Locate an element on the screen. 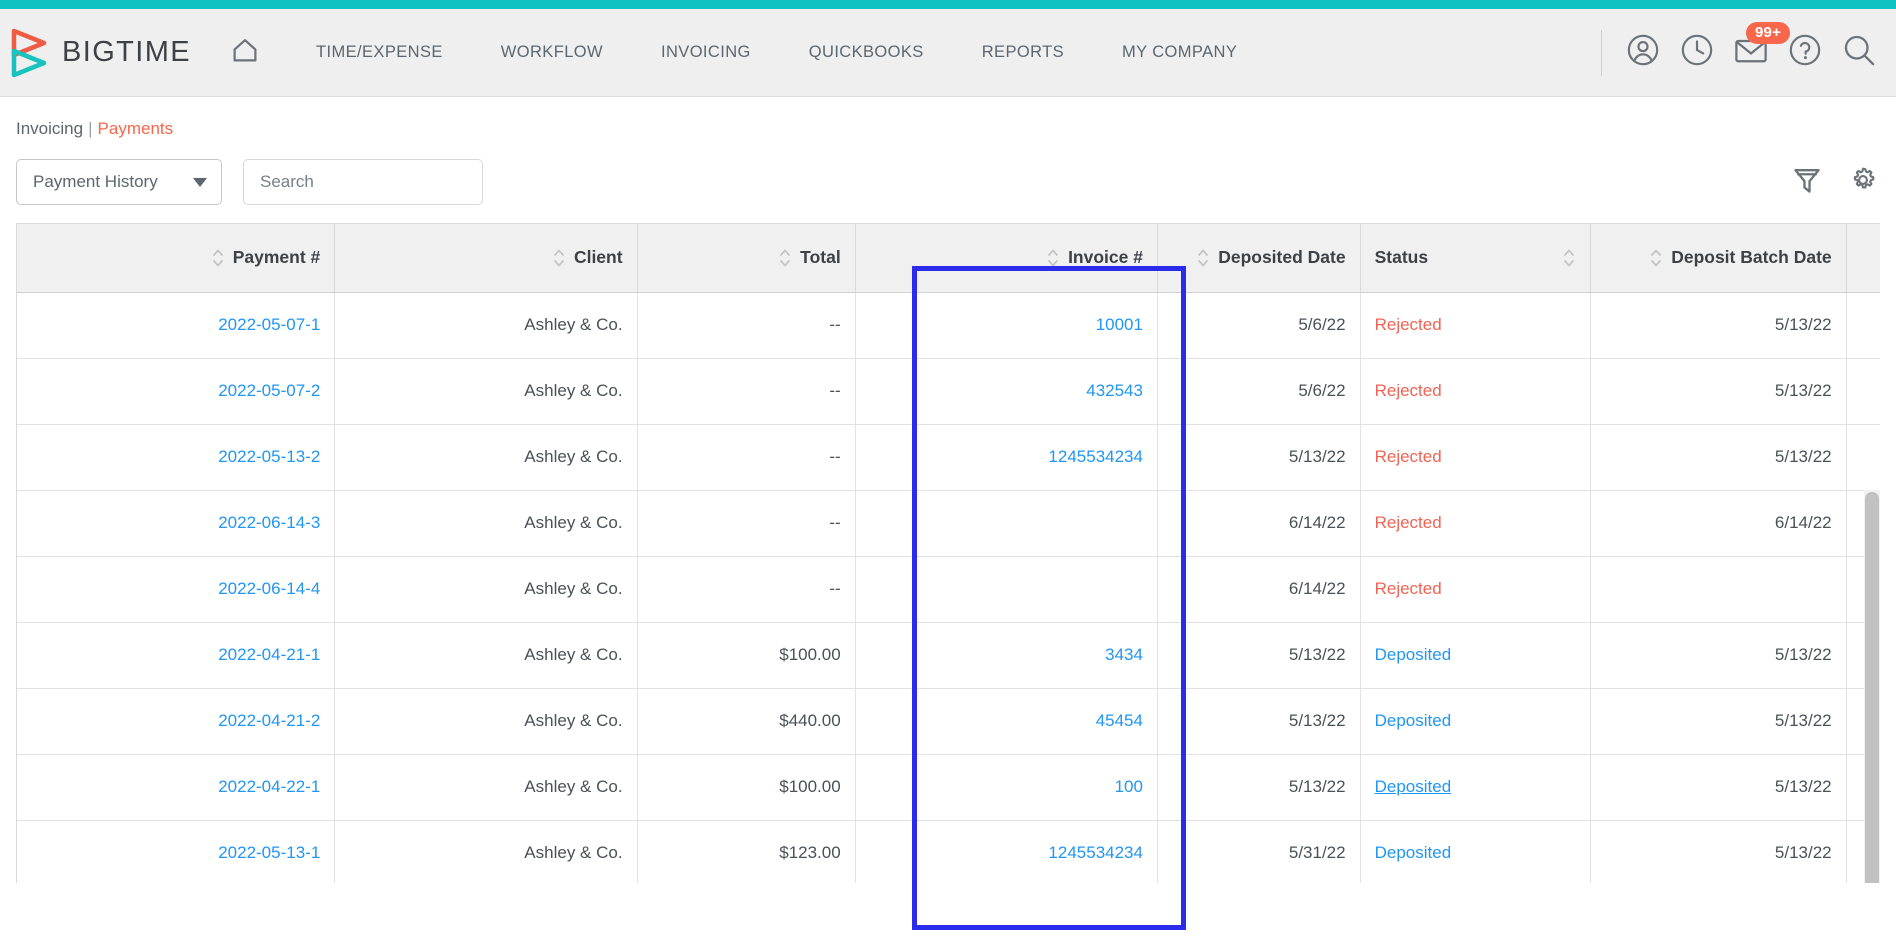  search-input is located at coordinates (363, 182).